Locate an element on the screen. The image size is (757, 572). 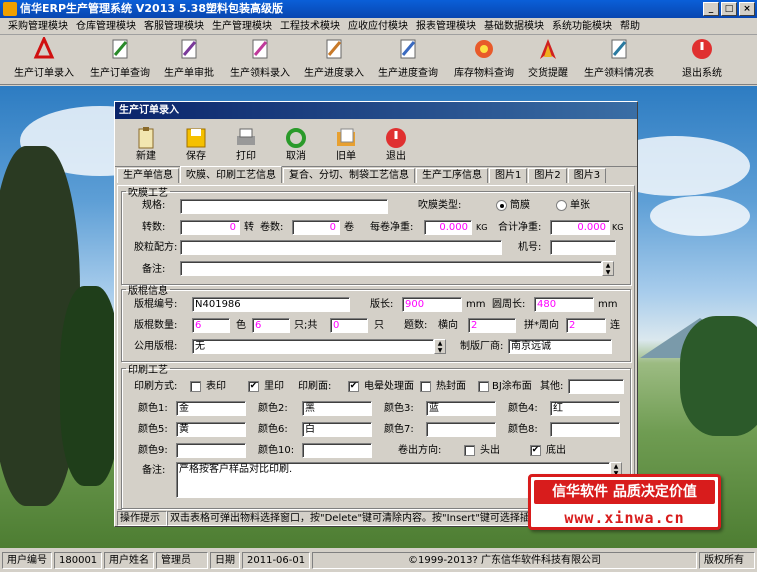
exit-button: 退出 is located at coordinates (396, 142).